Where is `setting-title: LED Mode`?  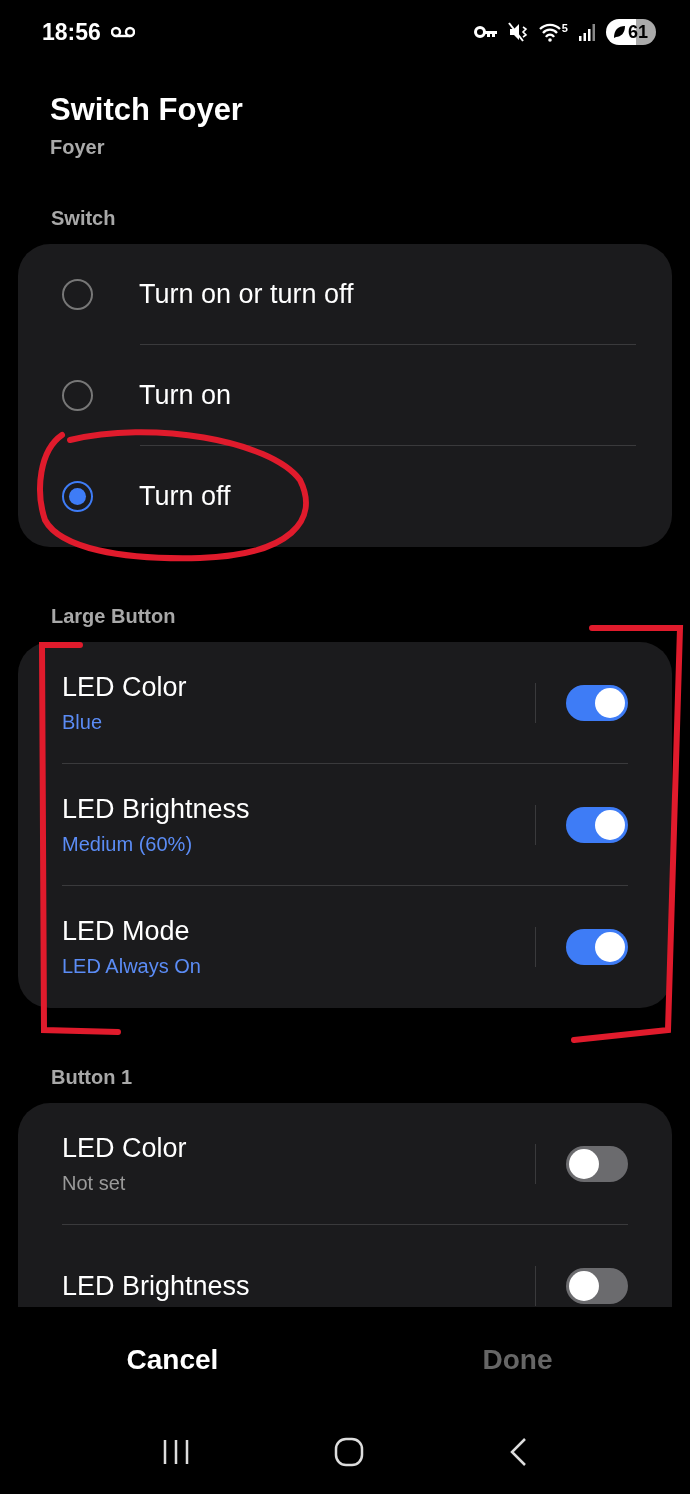 setting-title: LED Mode is located at coordinates (126, 931).